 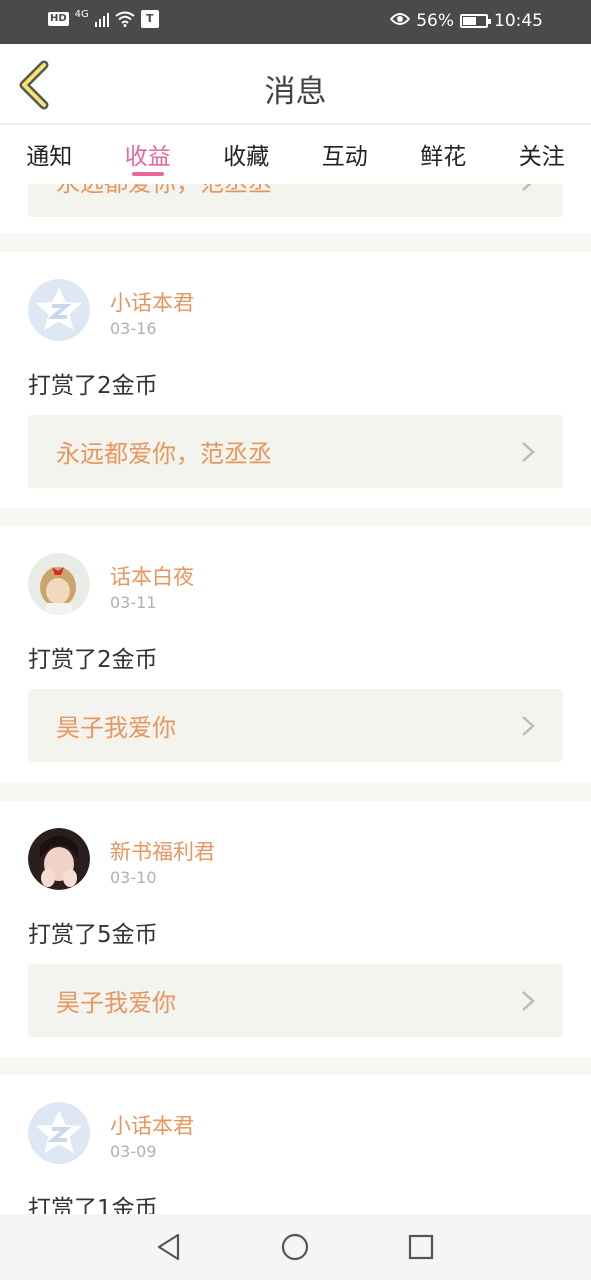 I want to click on signal-icon, so click(x=101, y=19).